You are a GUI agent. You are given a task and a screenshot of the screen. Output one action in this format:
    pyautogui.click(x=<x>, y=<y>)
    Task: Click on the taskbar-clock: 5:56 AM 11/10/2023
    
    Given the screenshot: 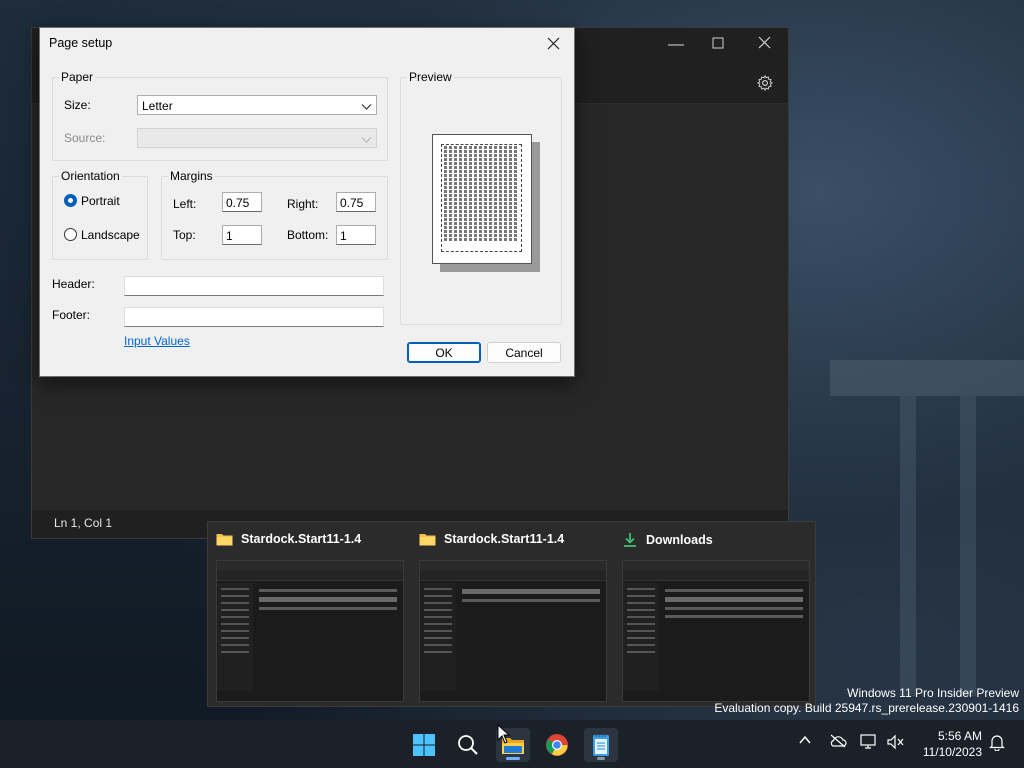 What is the action you would take?
    pyautogui.click(x=952, y=744)
    